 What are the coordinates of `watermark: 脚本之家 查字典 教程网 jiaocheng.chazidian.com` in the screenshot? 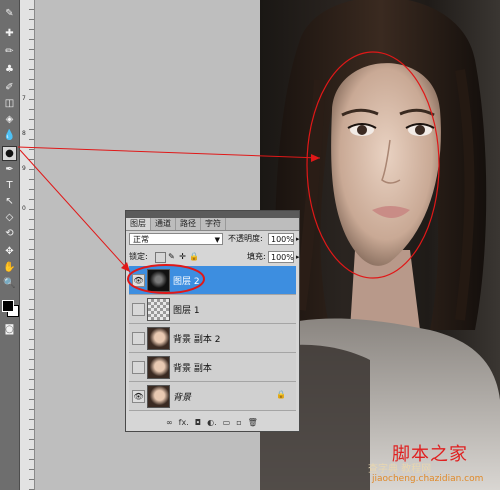 It's located at (434, 465).